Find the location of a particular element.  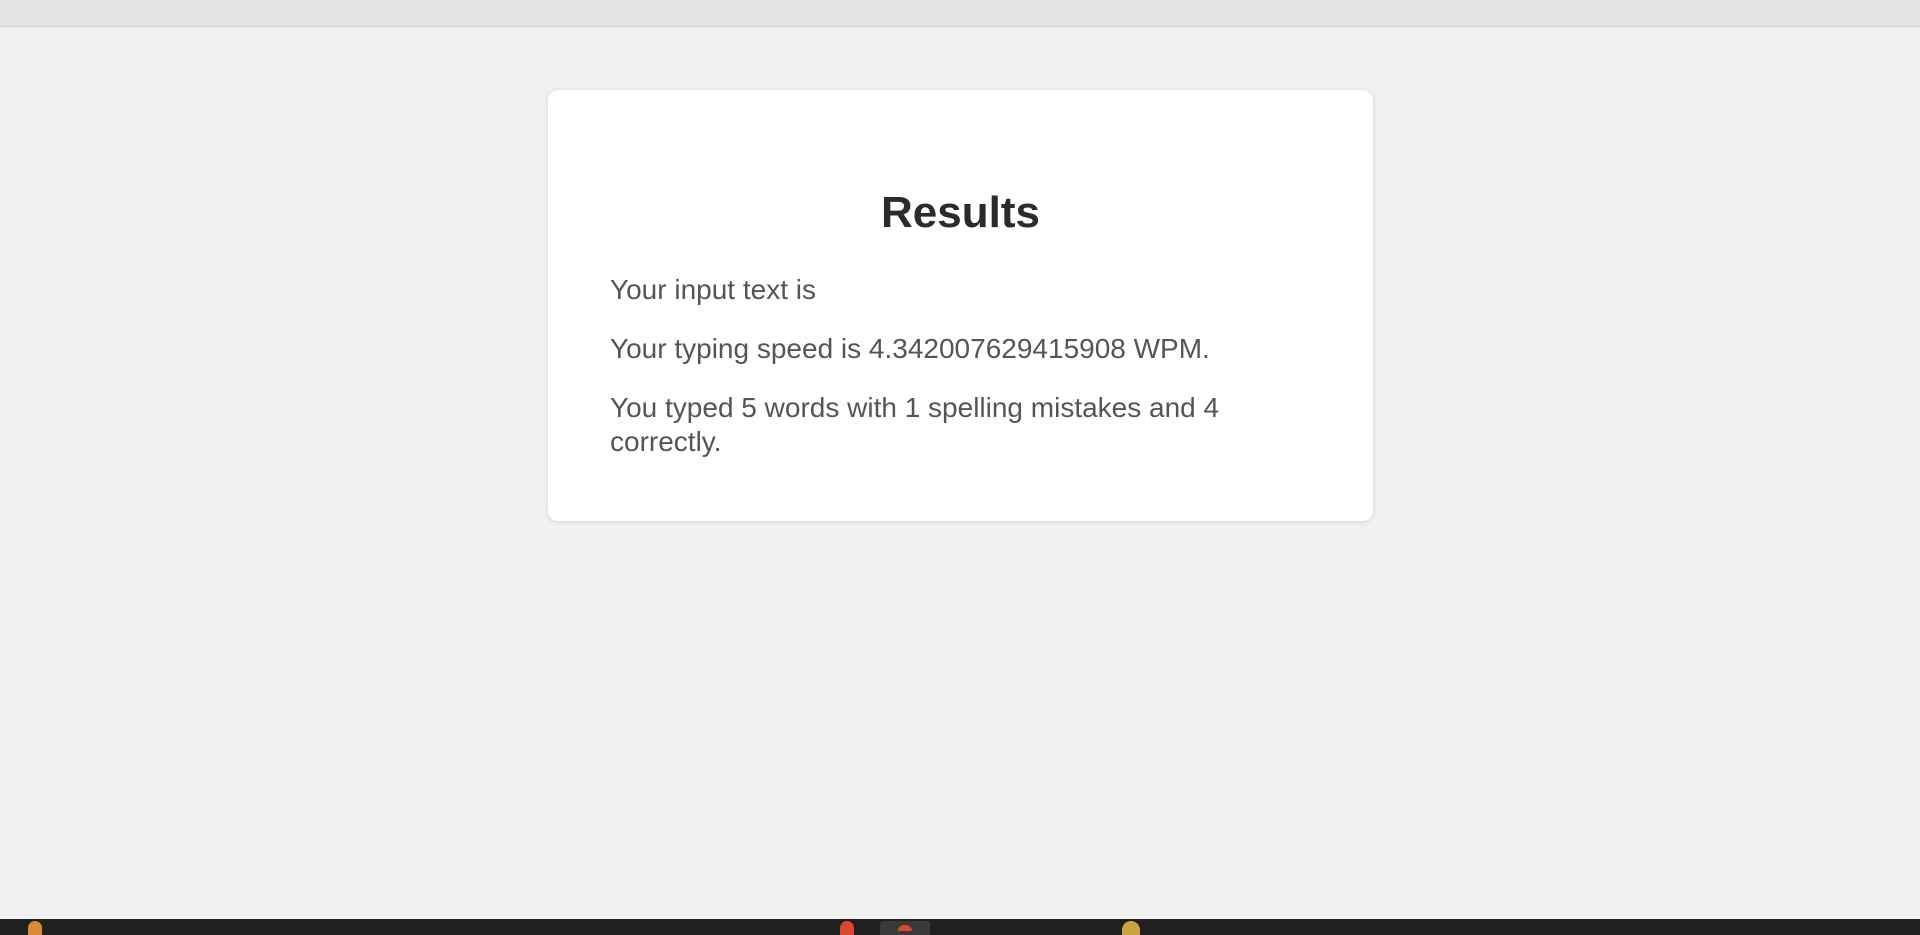

weather-icon is located at coordinates (35, 928).